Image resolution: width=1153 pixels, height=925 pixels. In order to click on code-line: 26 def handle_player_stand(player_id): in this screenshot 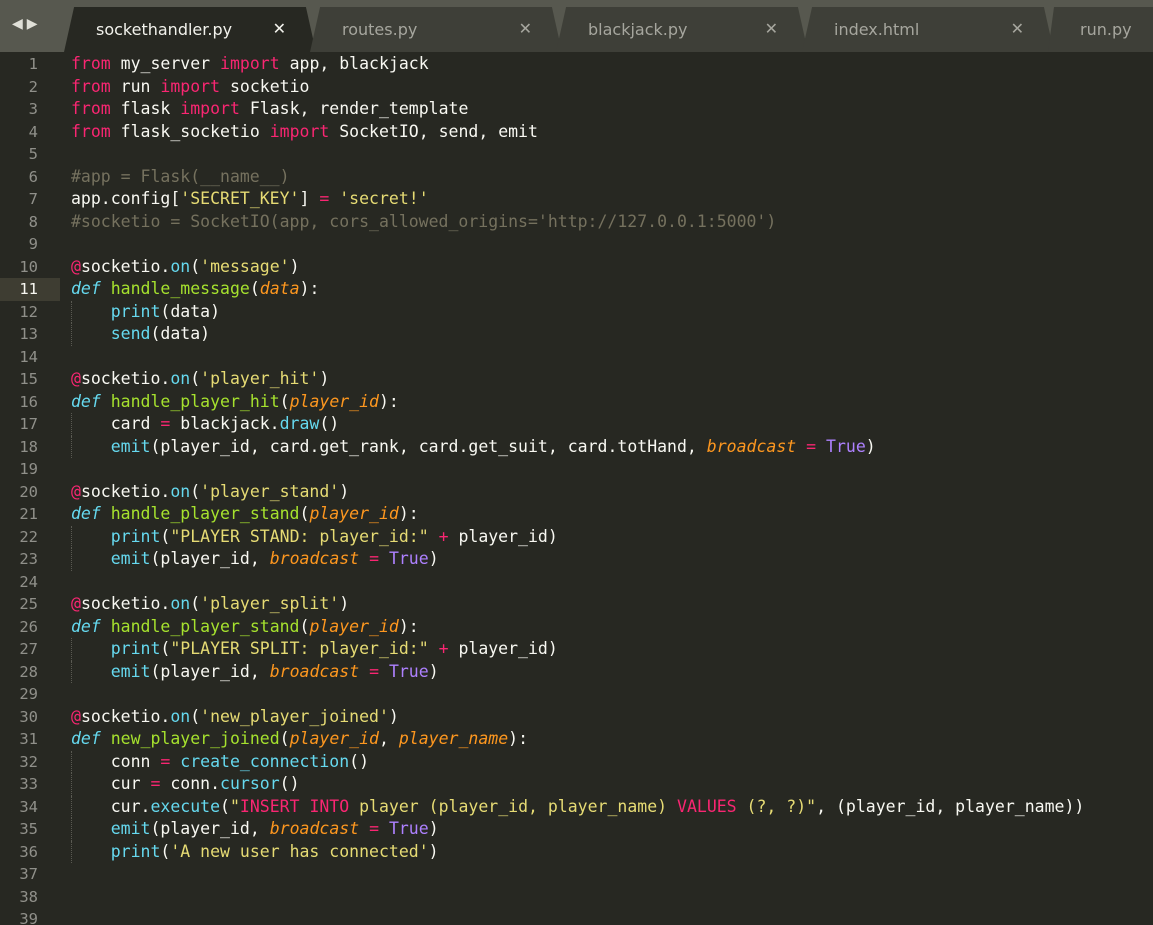, I will do `click(576, 627)`.